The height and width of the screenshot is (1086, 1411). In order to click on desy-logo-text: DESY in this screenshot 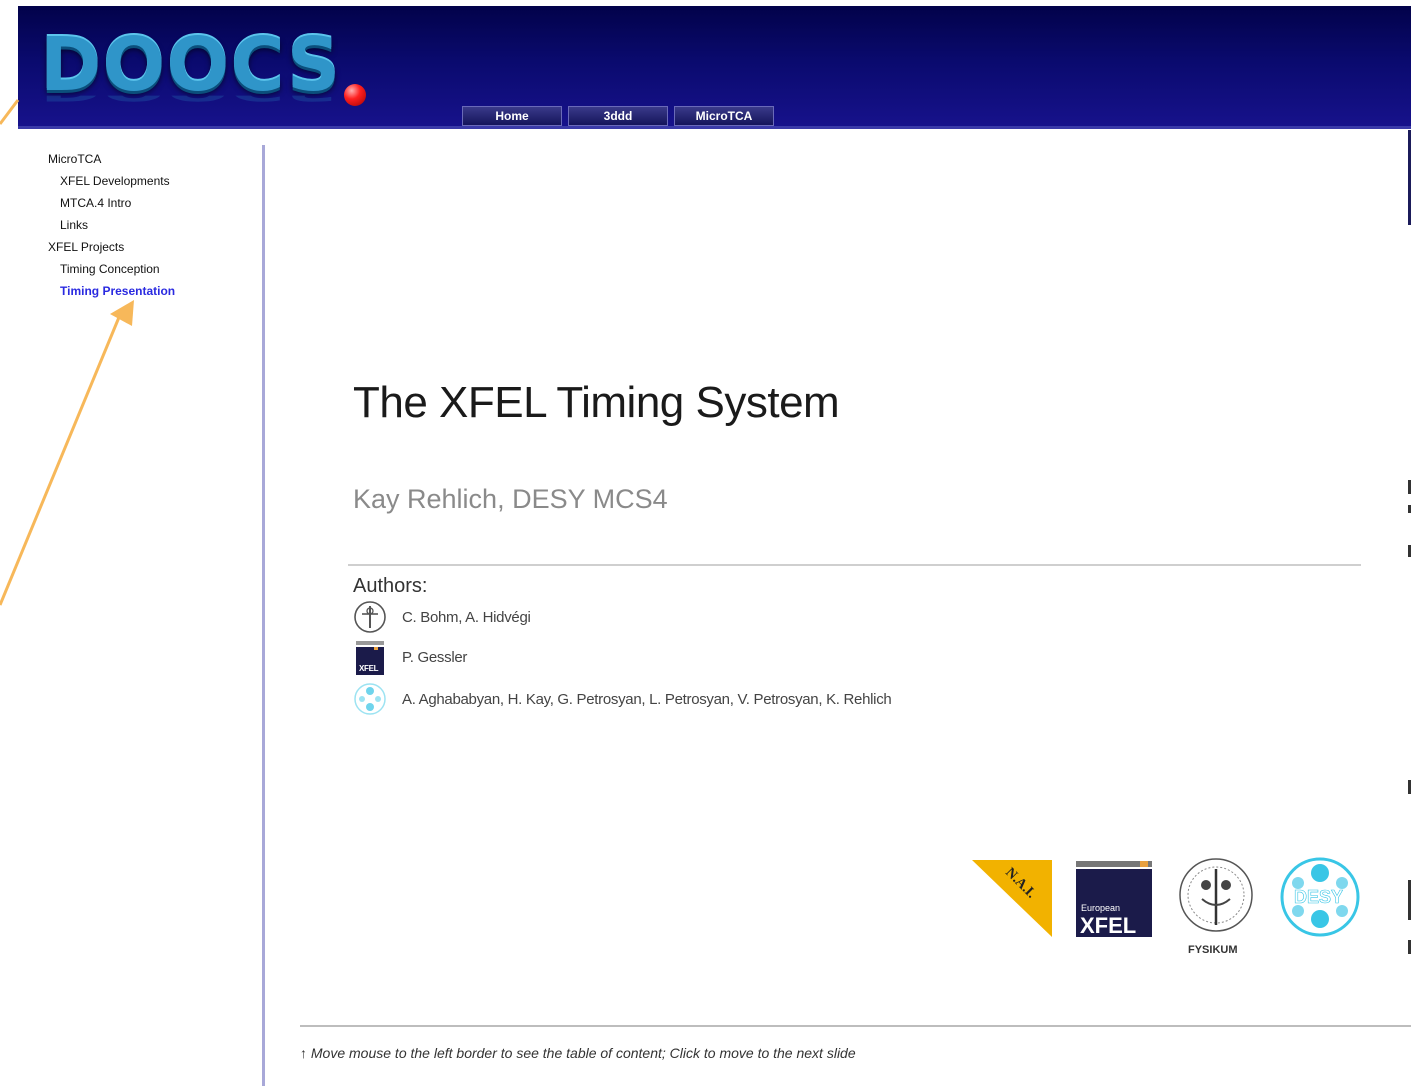, I will do `click(1318, 897)`.